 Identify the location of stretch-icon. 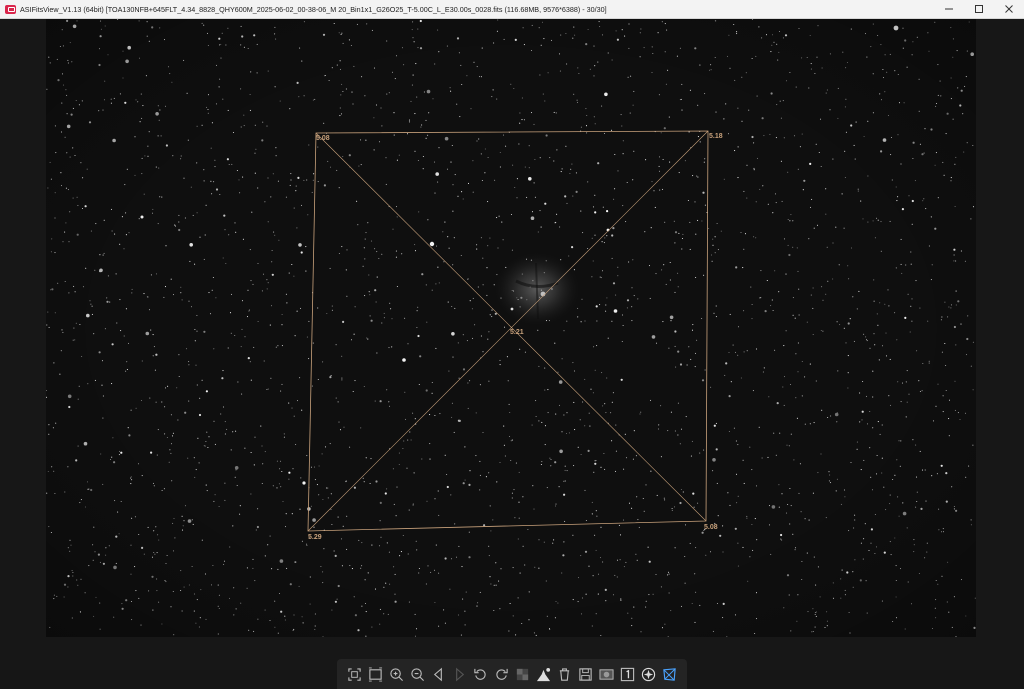
(522, 674).